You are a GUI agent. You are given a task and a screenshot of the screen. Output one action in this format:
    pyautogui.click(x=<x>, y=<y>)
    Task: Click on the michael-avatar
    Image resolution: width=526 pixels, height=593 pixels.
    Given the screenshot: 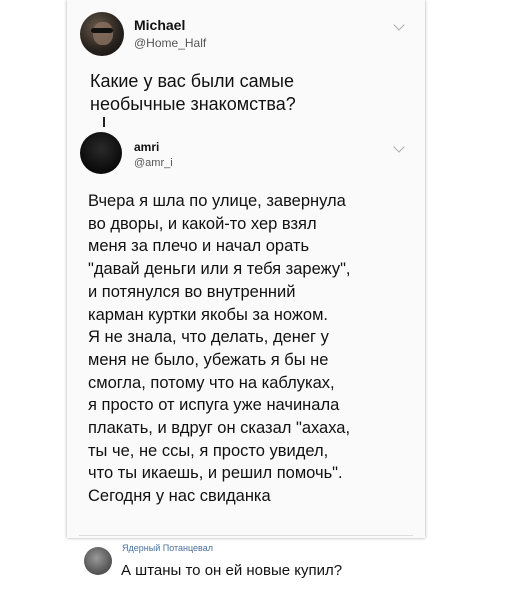 What is the action you would take?
    pyautogui.click(x=102, y=34)
    